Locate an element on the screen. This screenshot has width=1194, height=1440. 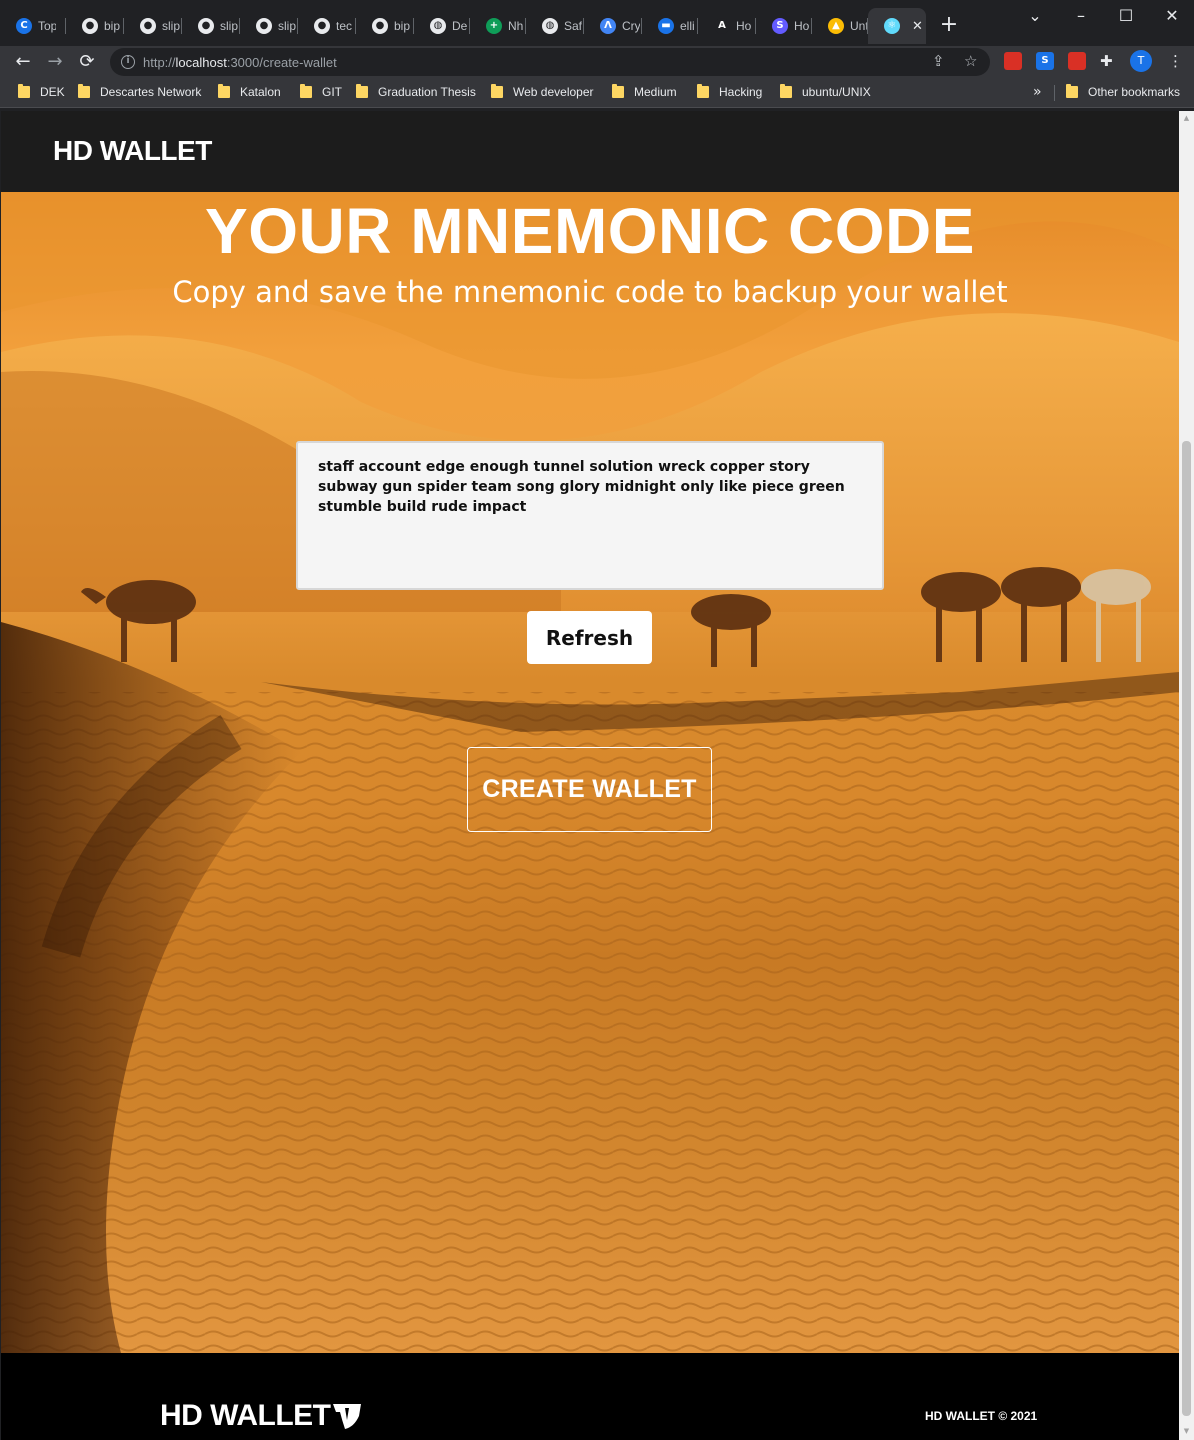
url-text: http://localhost:3000/create-wallet is located at coordinates (240, 62).